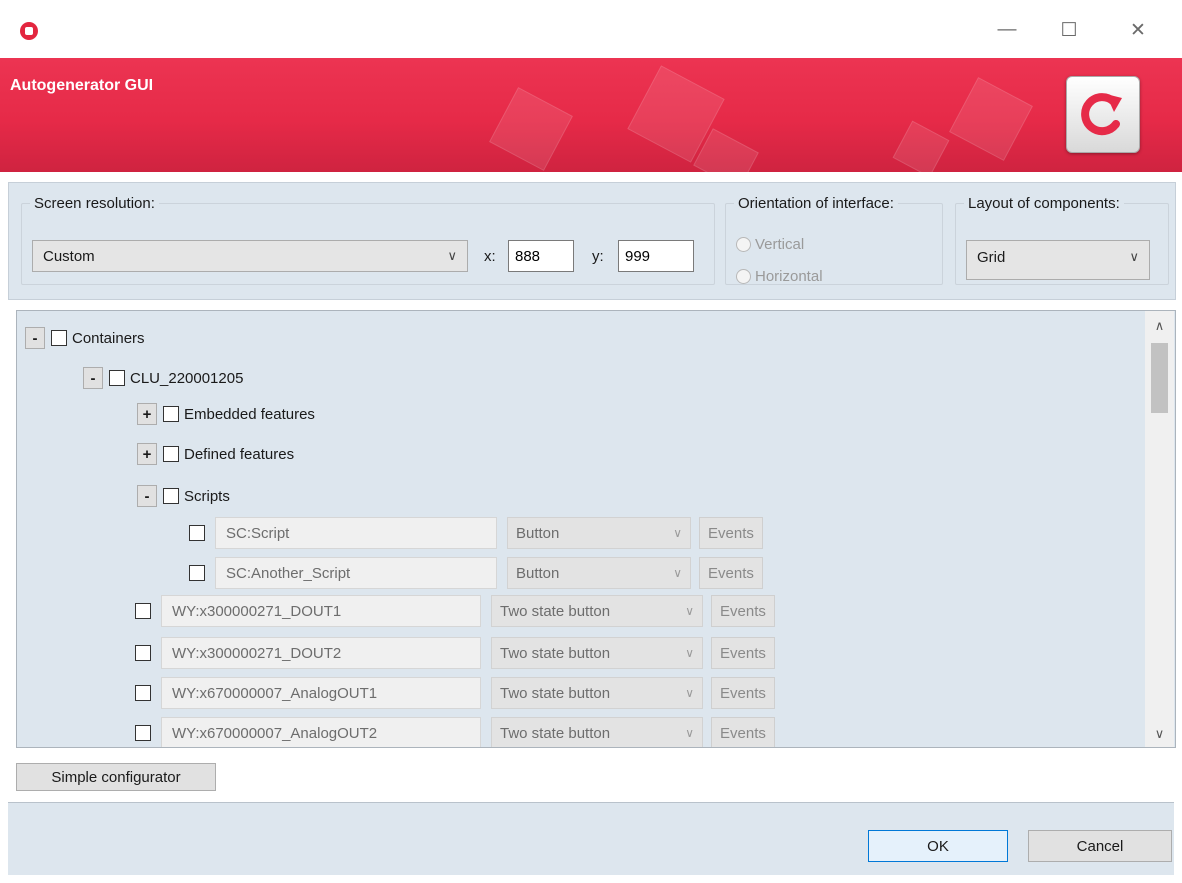 The width and height of the screenshot is (1182, 883). What do you see at coordinates (321, 693) in the screenshot?
I see `item-name-field: WY:x670000007_AnalogOUT1` at bounding box center [321, 693].